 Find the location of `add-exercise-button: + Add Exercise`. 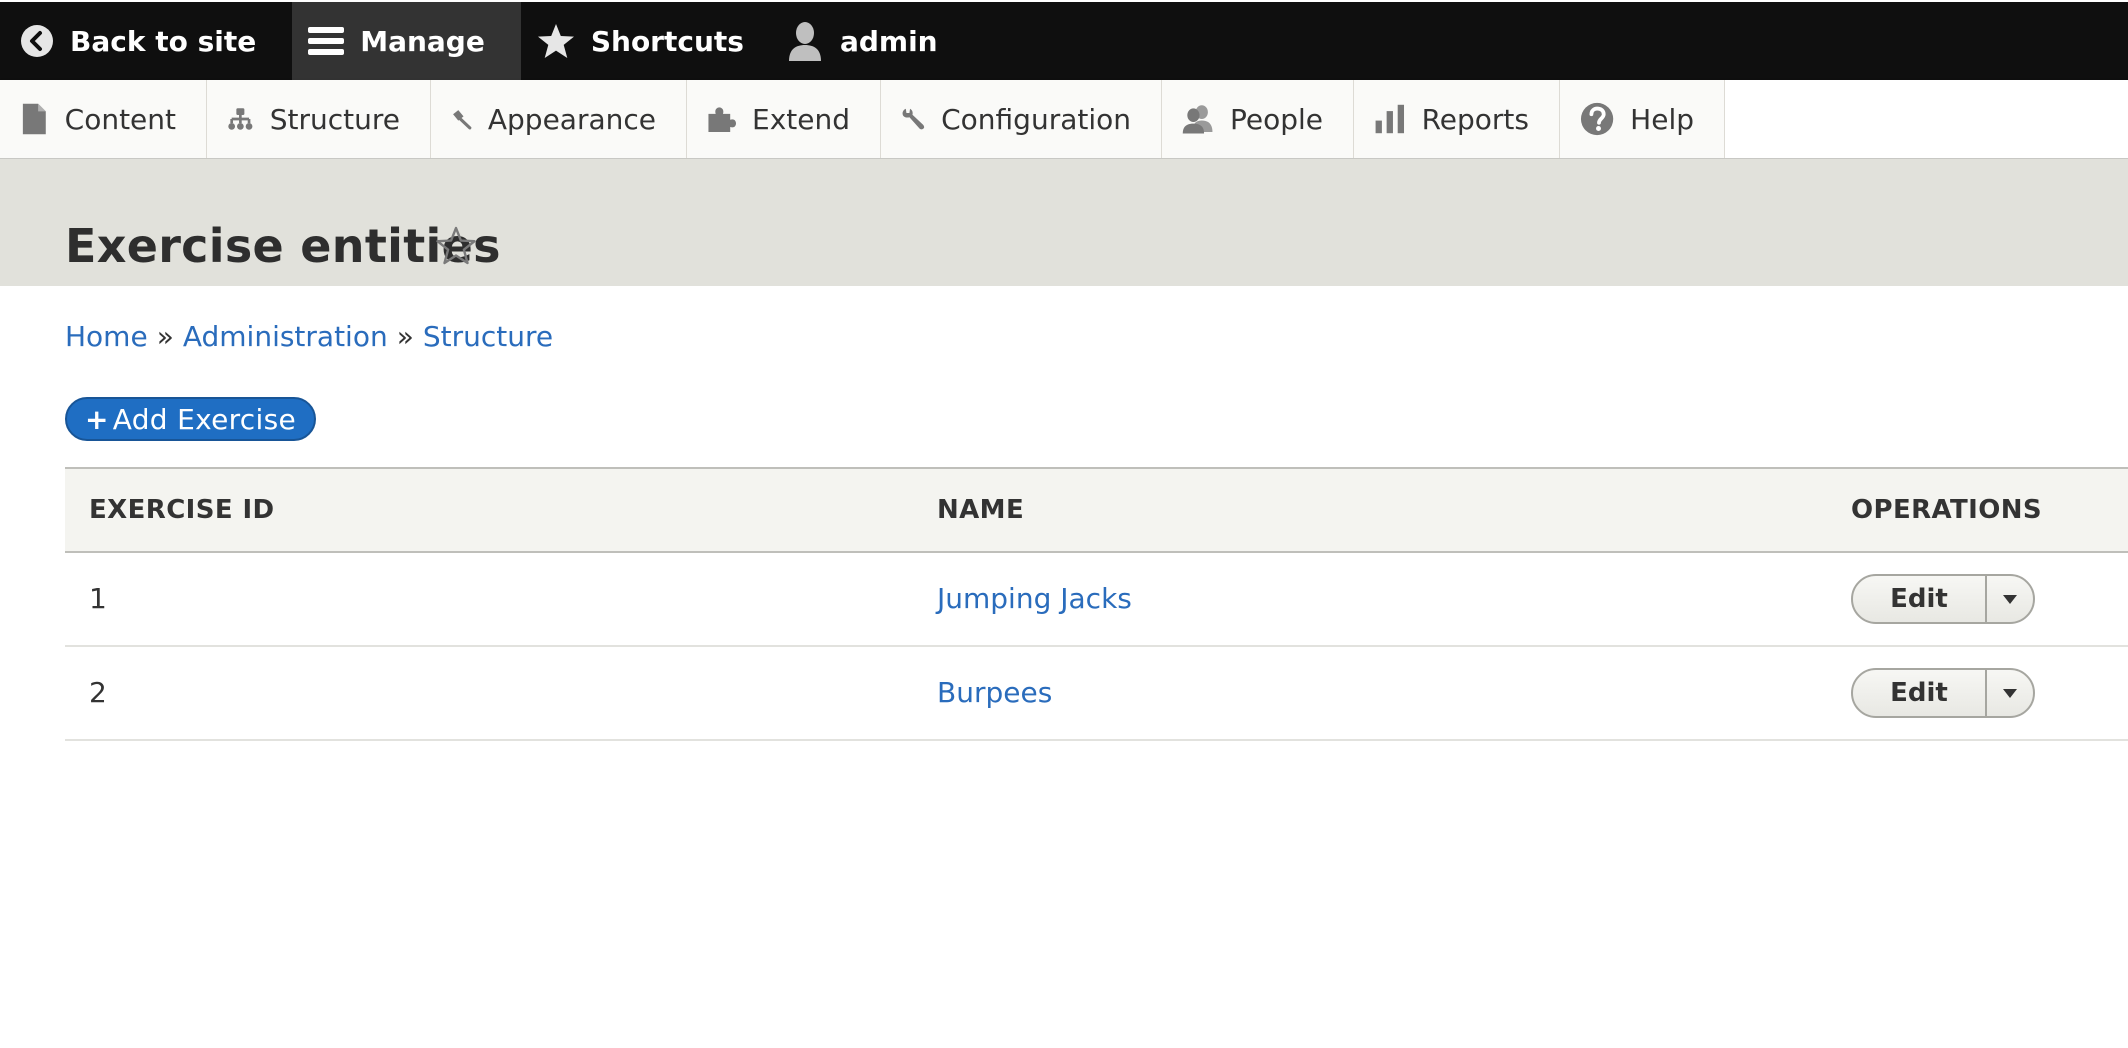

add-exercise-button: + Add Exercise is located at coordinates (190, 419).